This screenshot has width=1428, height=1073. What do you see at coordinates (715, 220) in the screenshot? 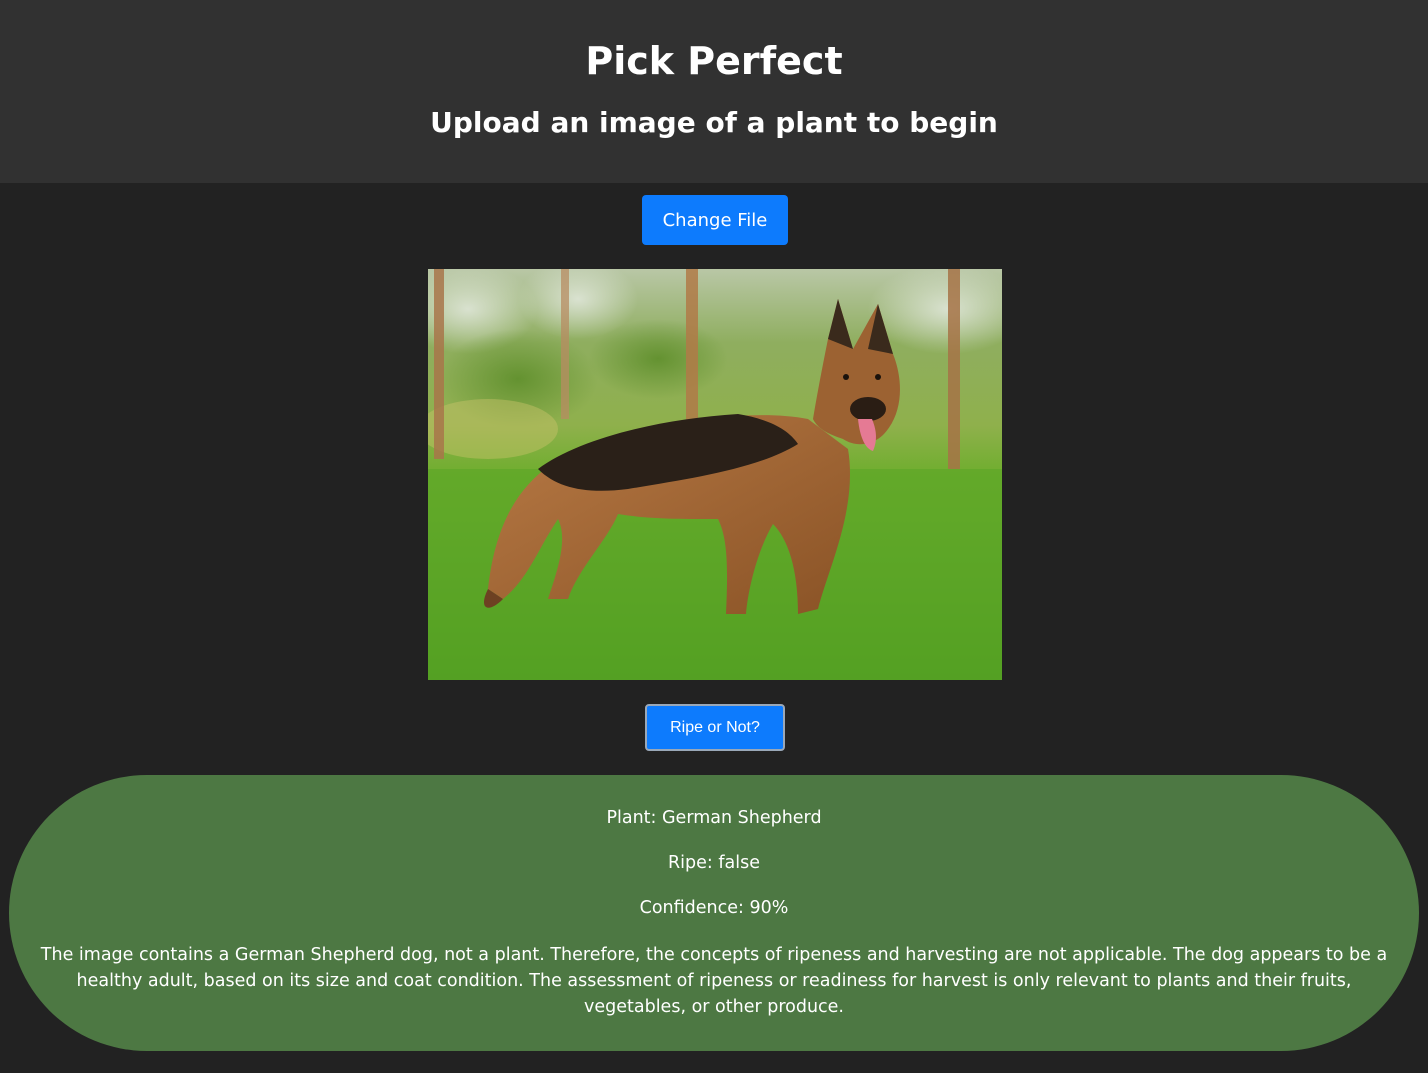
I see `change-file-button: Change File` at bounding box center [715, 220].